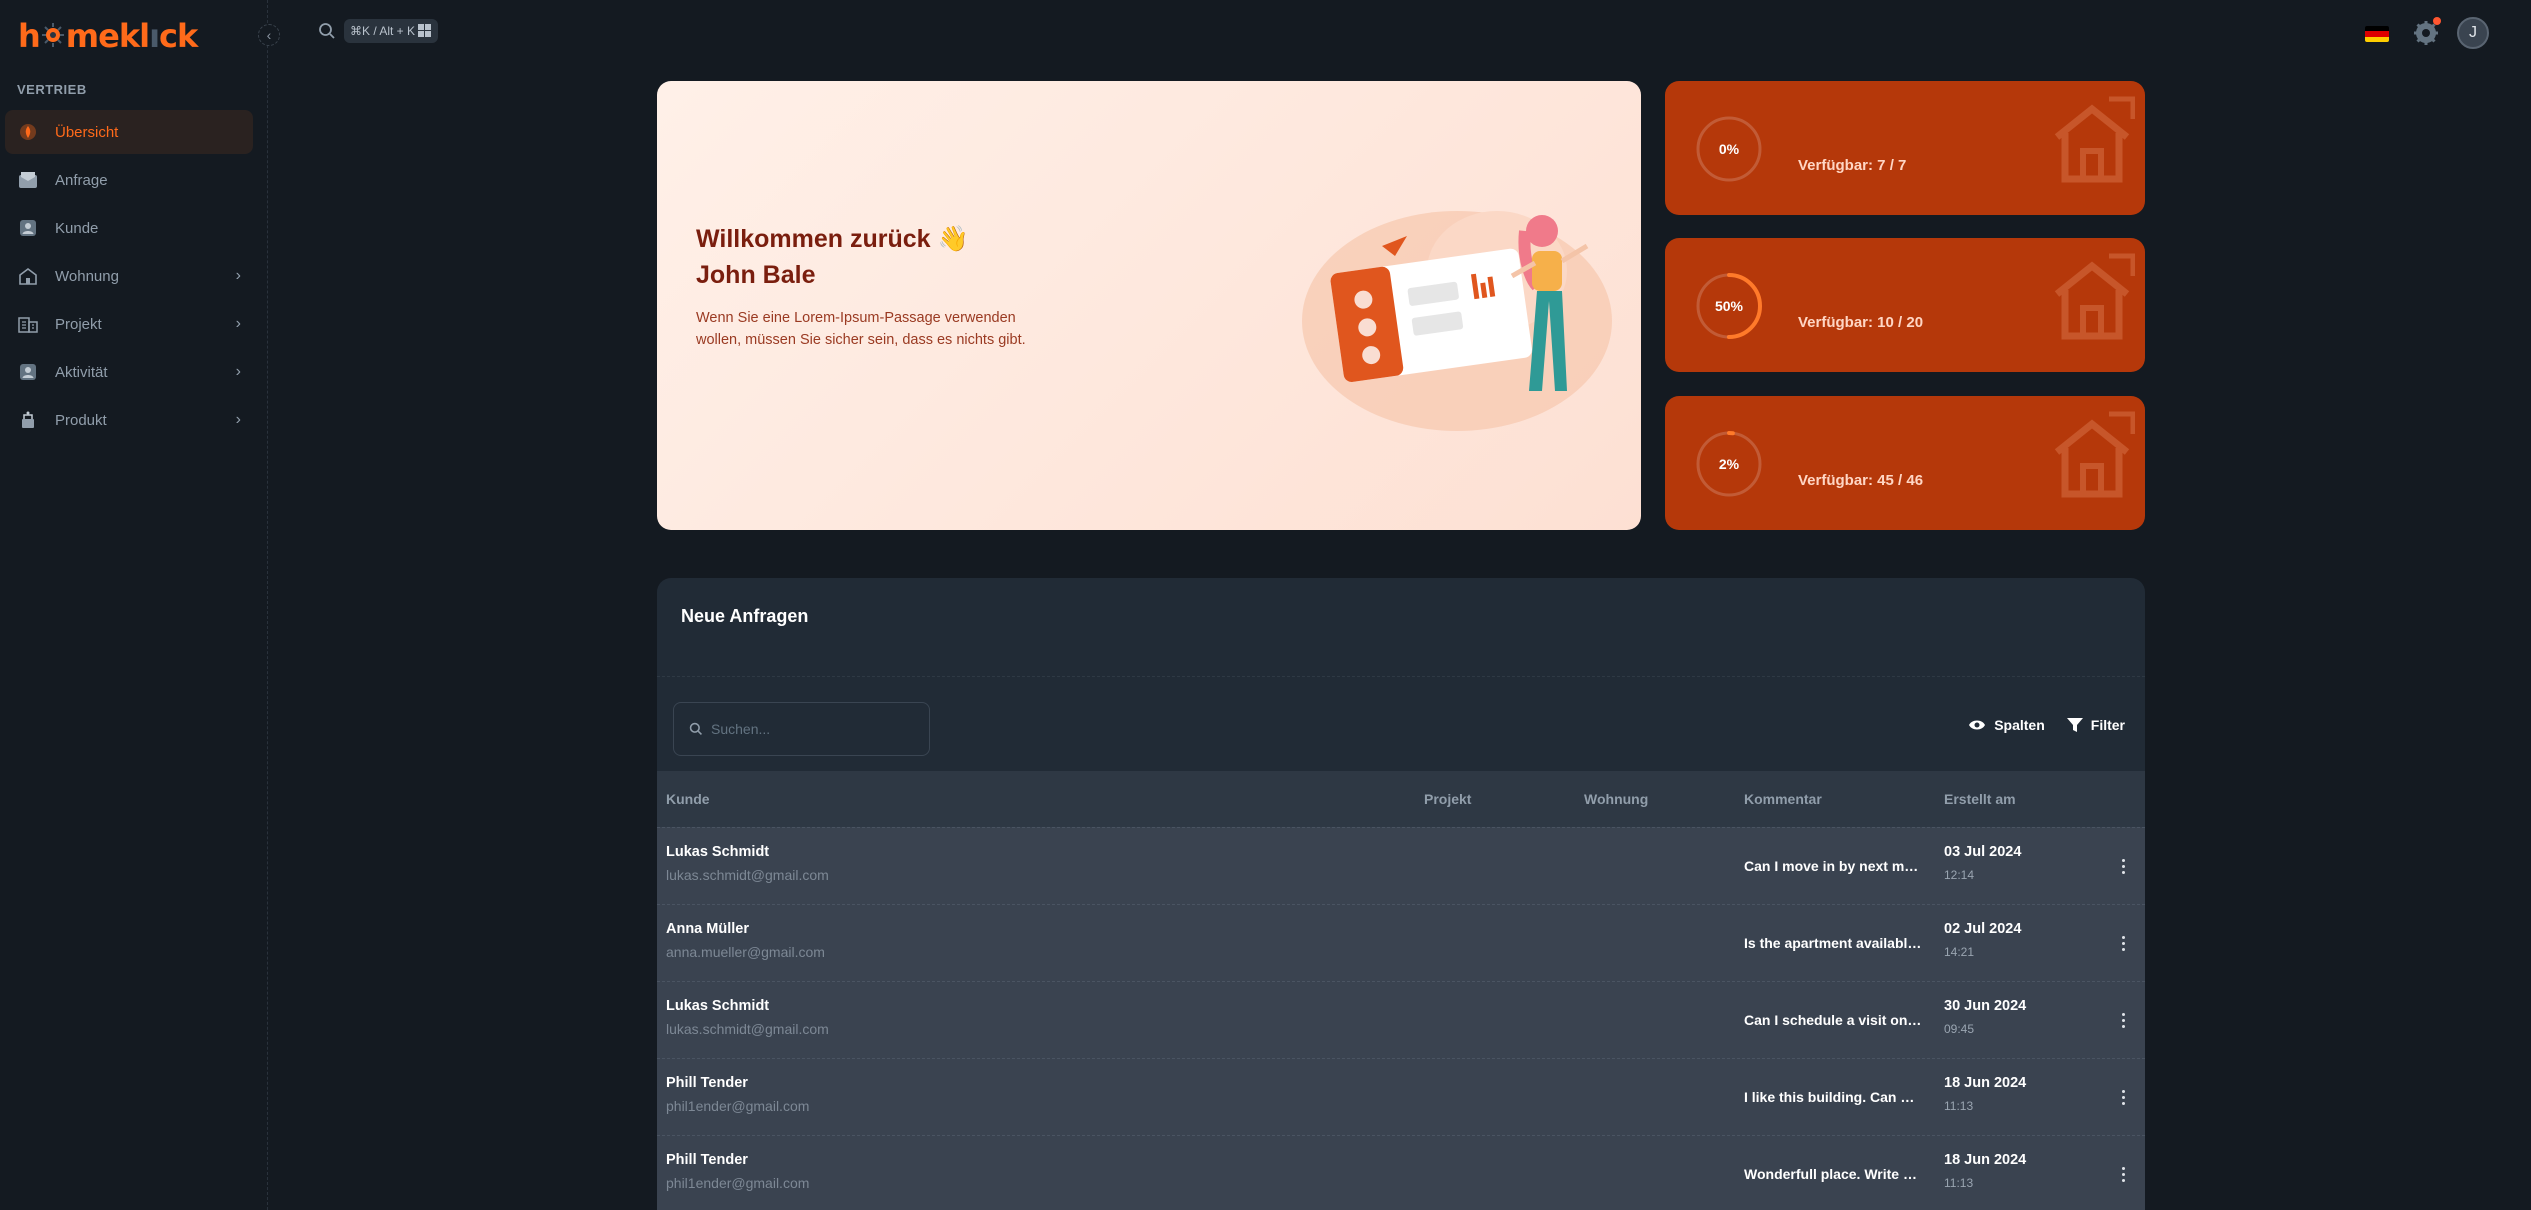  What do you see at coordinates (129, 132) in the screenshot?
I see `sidebar-item-uebersicht: Übersicht` at bounding box center [129, 132].